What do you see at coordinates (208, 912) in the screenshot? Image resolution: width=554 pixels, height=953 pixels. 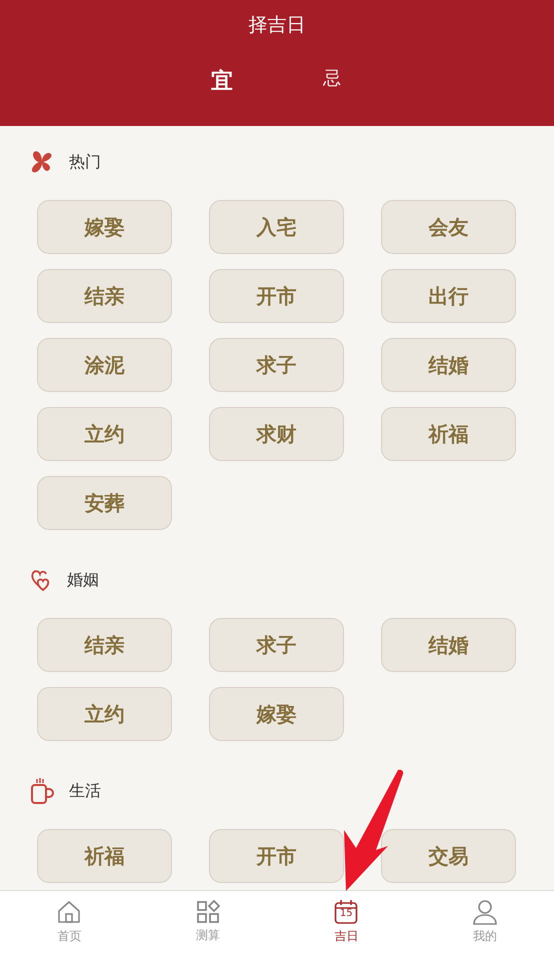 I see `grid-icon` at bounding box center [208, 912].